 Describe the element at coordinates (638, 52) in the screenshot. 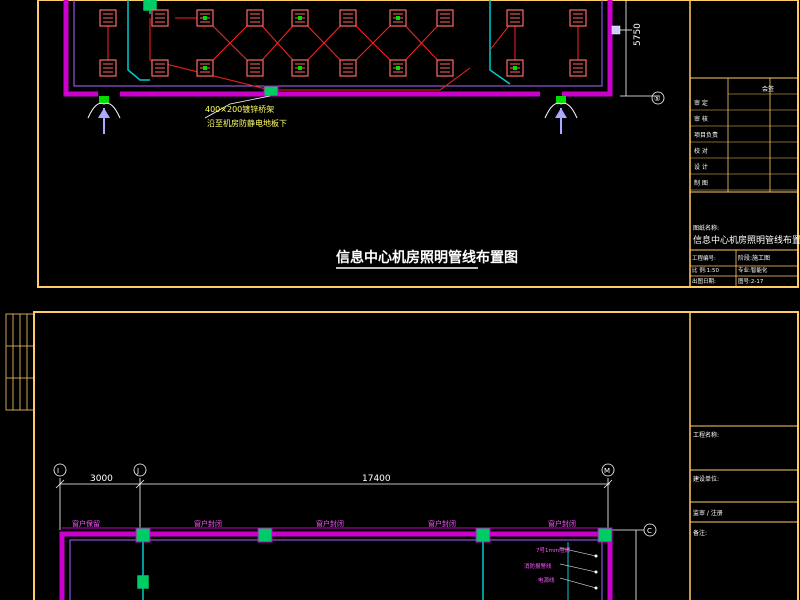

I see `top-vertical-dimension: 5750 ⑤` at that location.